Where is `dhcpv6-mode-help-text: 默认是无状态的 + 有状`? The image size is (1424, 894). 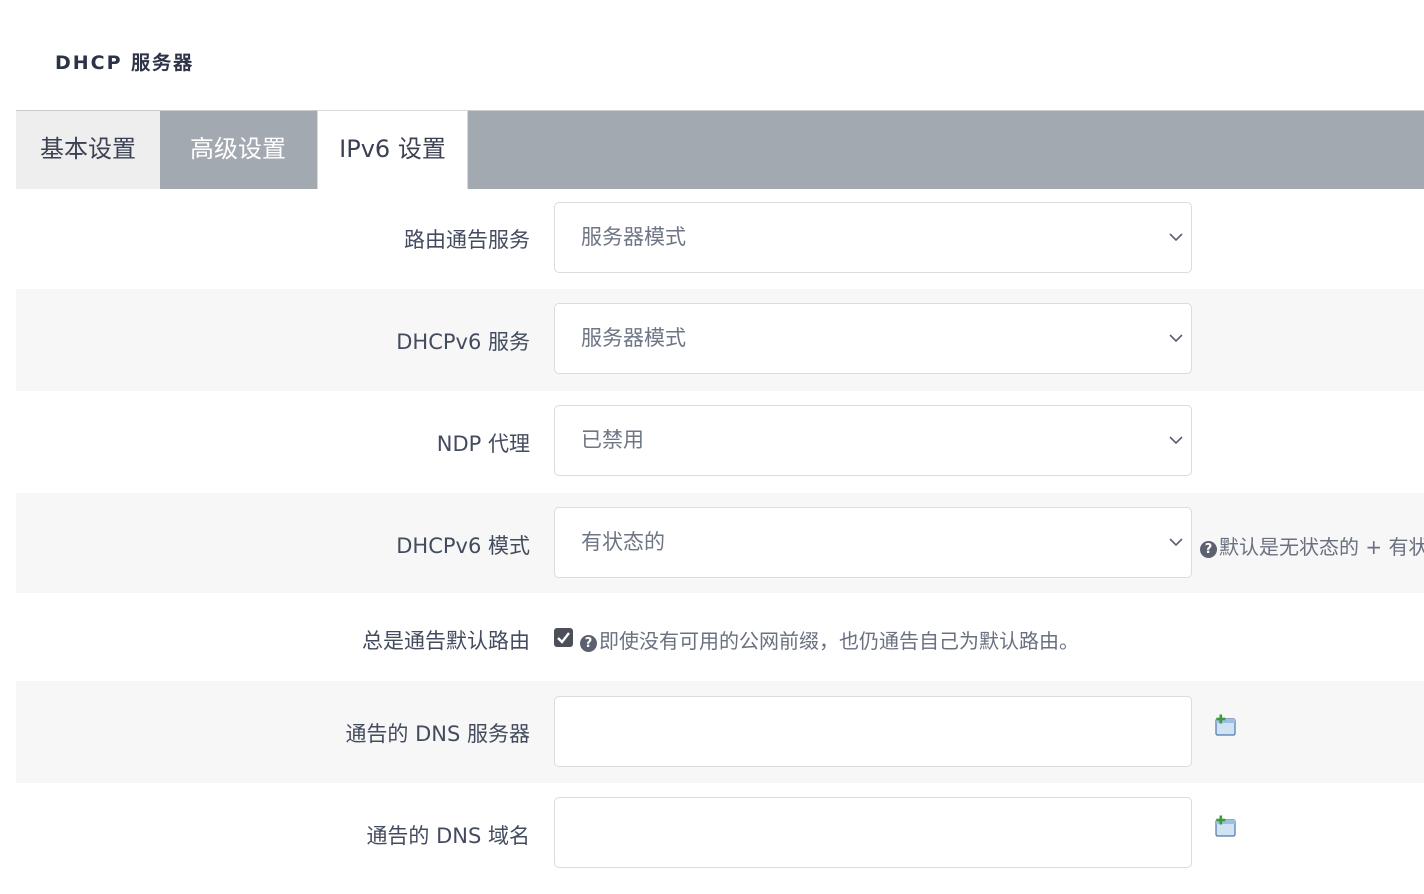
dhcpv6-mode-help-text: 默认是无状态的 + 有状 is located at coordinates (1321, 547).